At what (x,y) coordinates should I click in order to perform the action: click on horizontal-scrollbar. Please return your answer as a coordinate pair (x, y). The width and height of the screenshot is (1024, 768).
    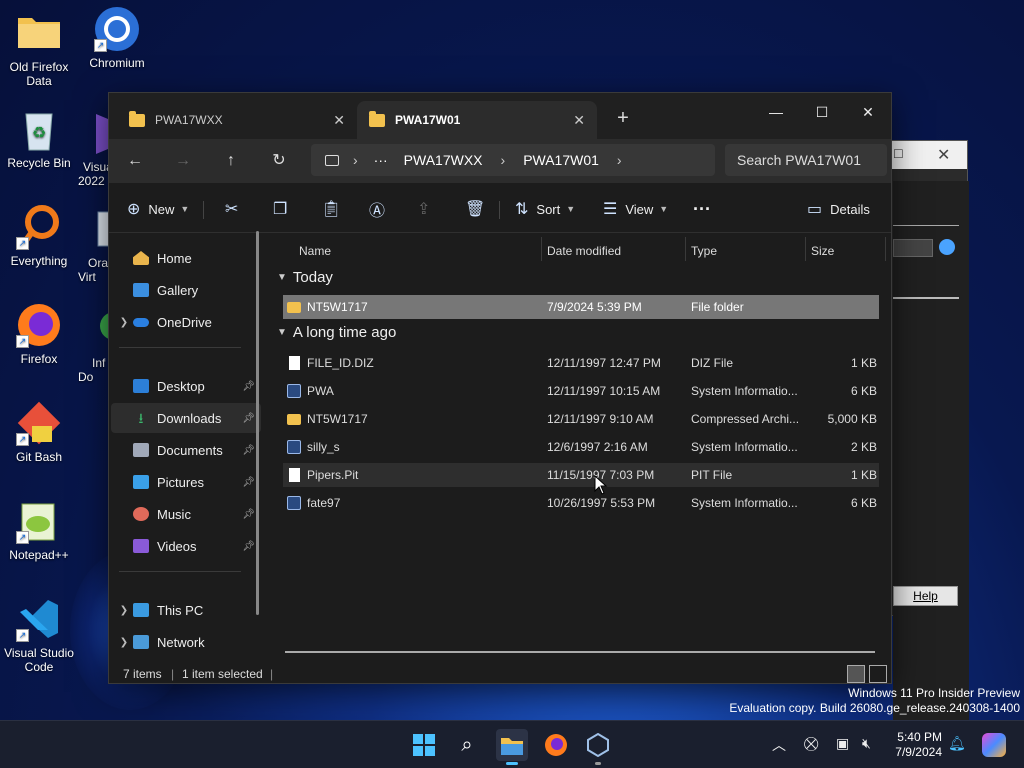
    Looking at the image, I should click on (580, 652).